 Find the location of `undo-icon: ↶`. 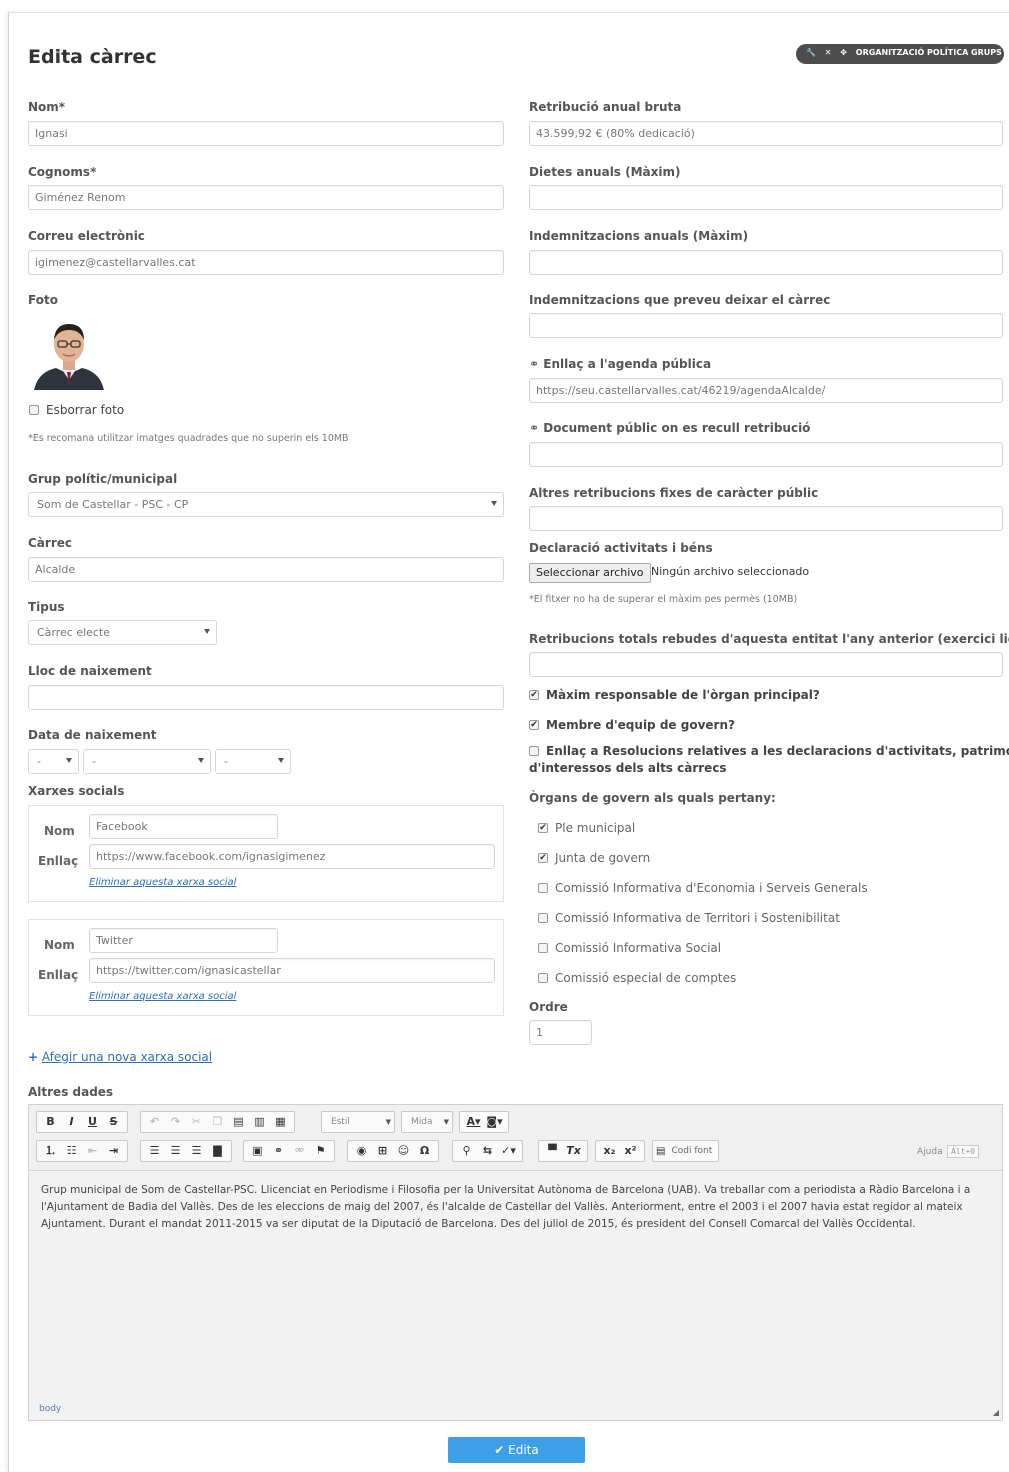

undo-icon: ↶ is located at coordinates (154, 1122).